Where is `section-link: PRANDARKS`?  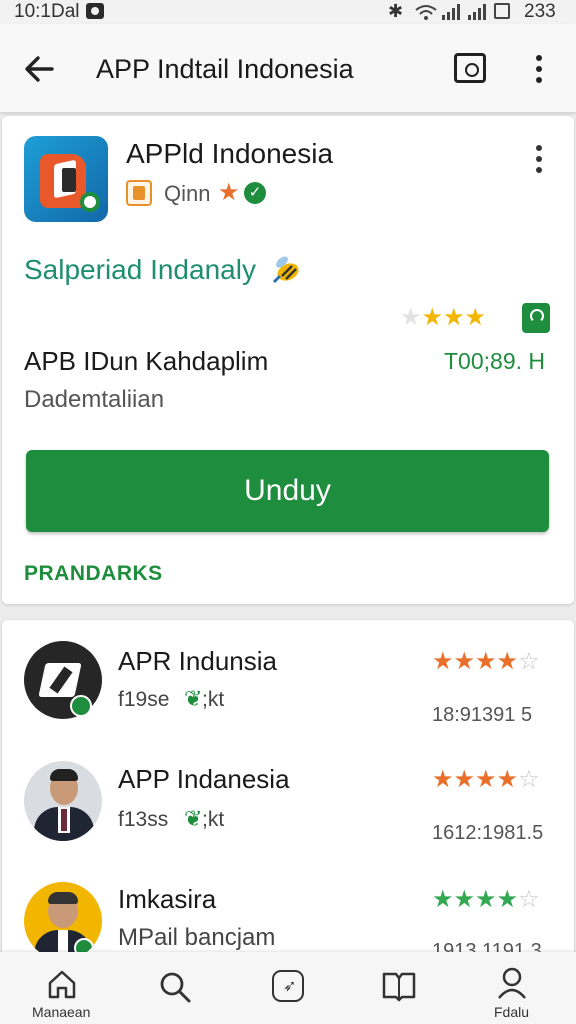
section-link: PRANDARKS is located at coordinates (93, 574).